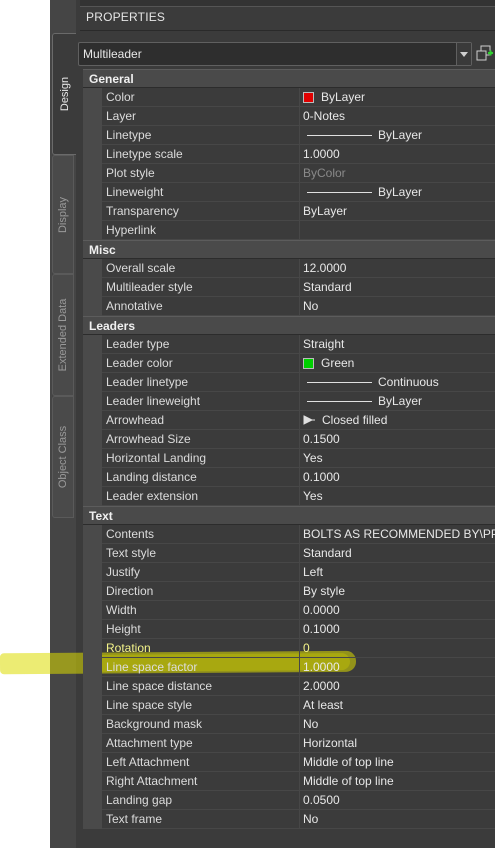 The image size is (495, 848). What do you see at coordinates (289, 439) in the screenshot?
I see `property-row-arrowhead-size: Arrowhead Size 0.1500` at bounding box center [289, 439].